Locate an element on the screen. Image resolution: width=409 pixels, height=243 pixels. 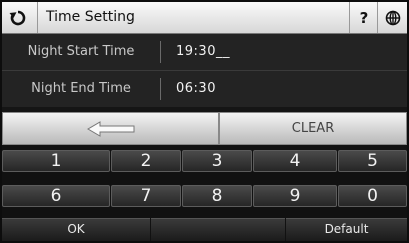
backspace-button is located at coordinates (110, 128).